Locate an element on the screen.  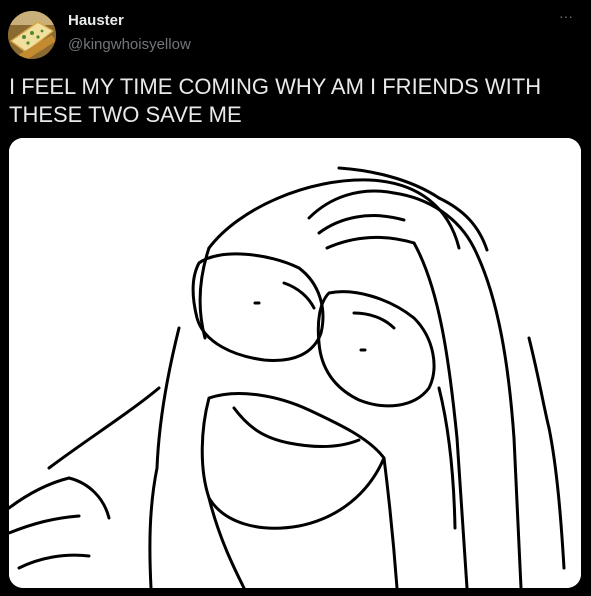
avatar is located at coordinates (32, 35).